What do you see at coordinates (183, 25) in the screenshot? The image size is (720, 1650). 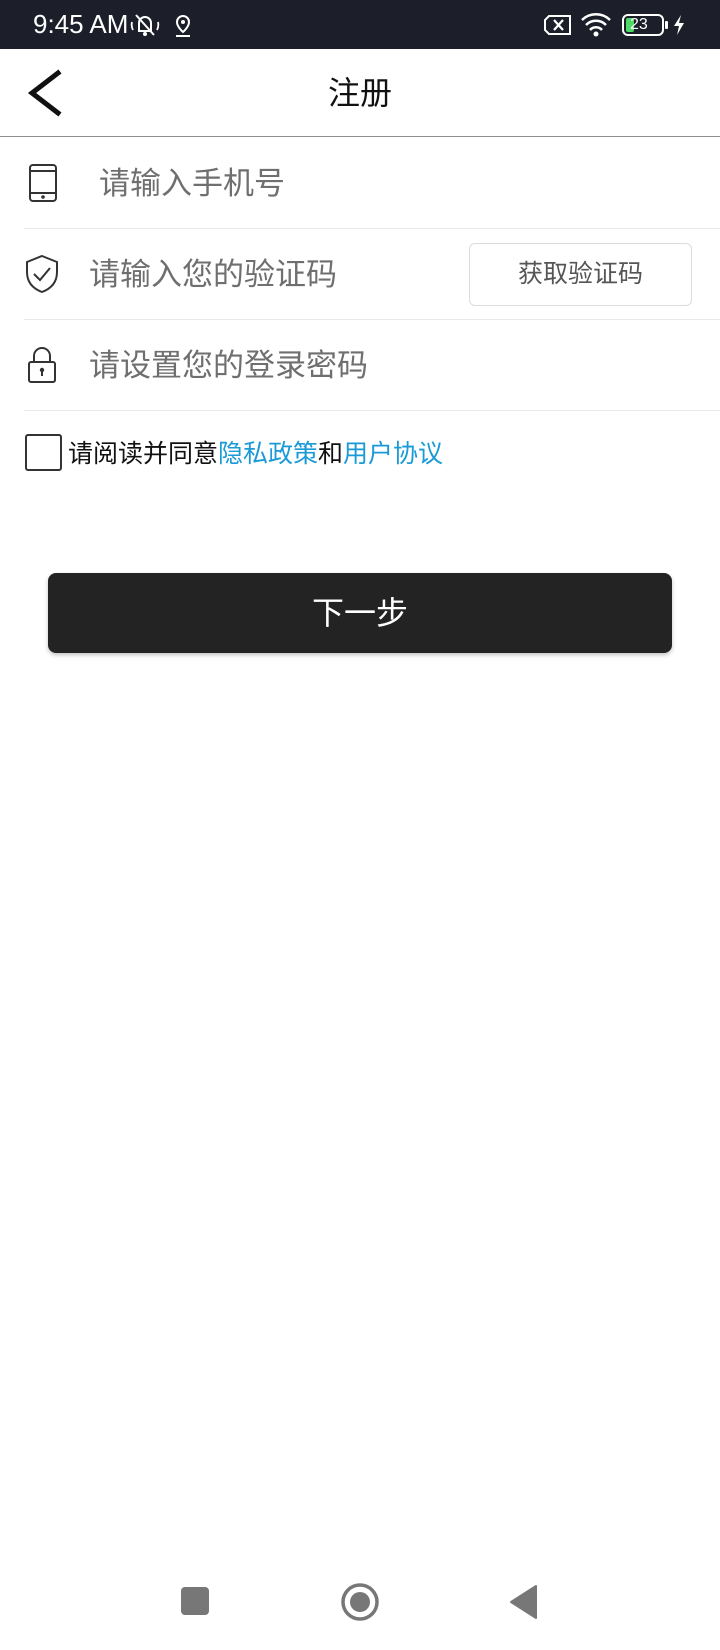 I see `location-icon` at bounding box center [183, 25].